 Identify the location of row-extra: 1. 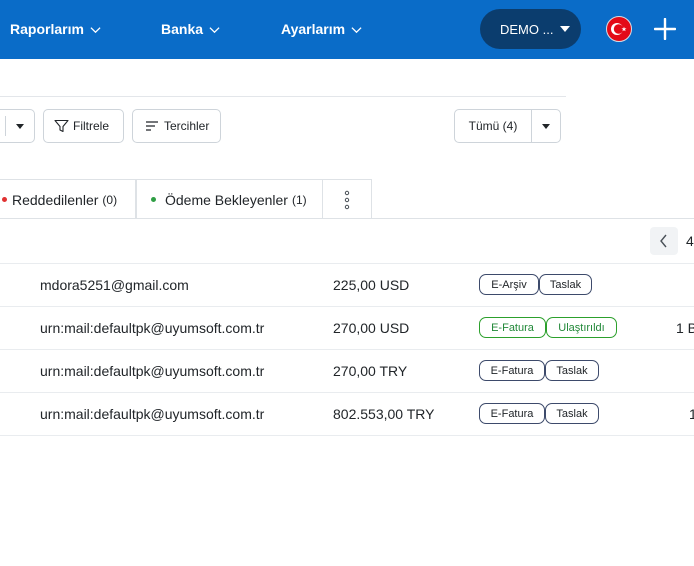
(691, 414).